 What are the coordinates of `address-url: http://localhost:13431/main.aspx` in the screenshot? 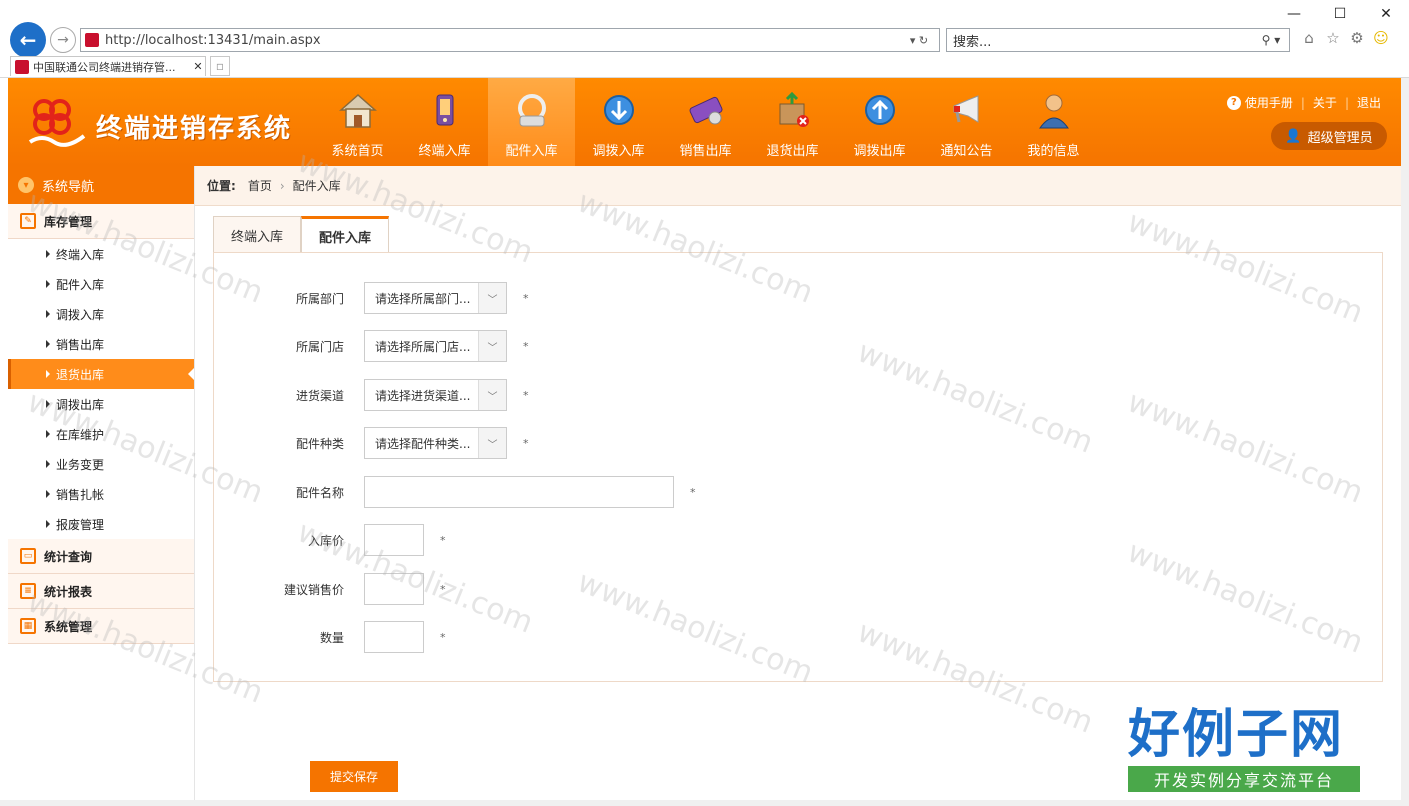 It's located at (502, 40).